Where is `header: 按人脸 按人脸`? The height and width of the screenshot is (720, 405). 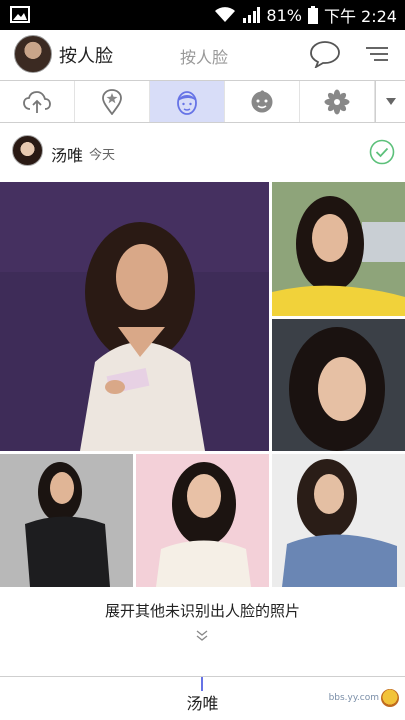 header: 按人脸 按人脸 is located at coordinates (202, 55).